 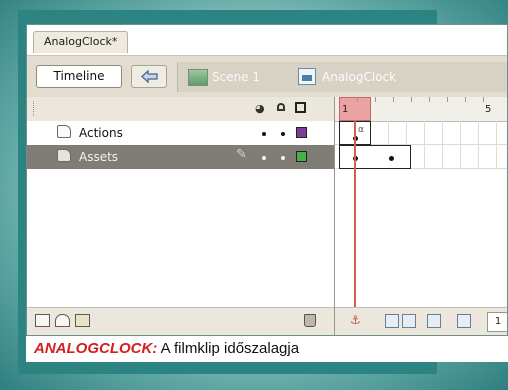 What do you see at coordinates (307, 76) in the screenshot?
I see `movieclip-symbol-icon` at bounding box center [307, 76].